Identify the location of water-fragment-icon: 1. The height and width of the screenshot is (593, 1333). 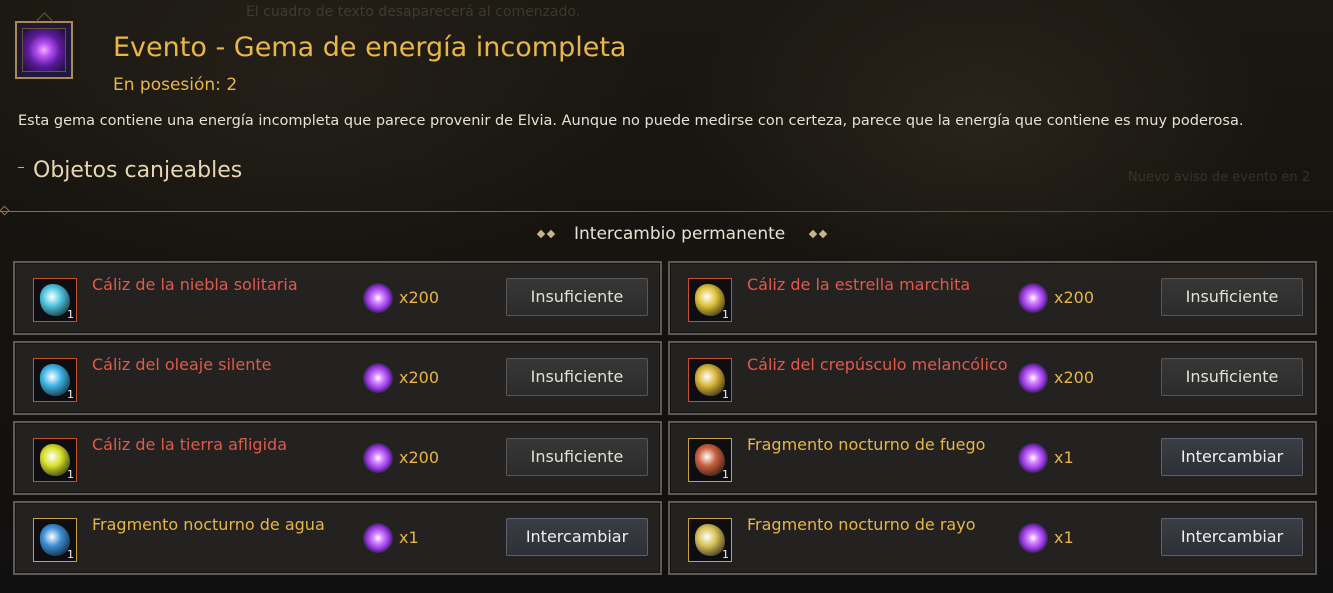
(55, 540).